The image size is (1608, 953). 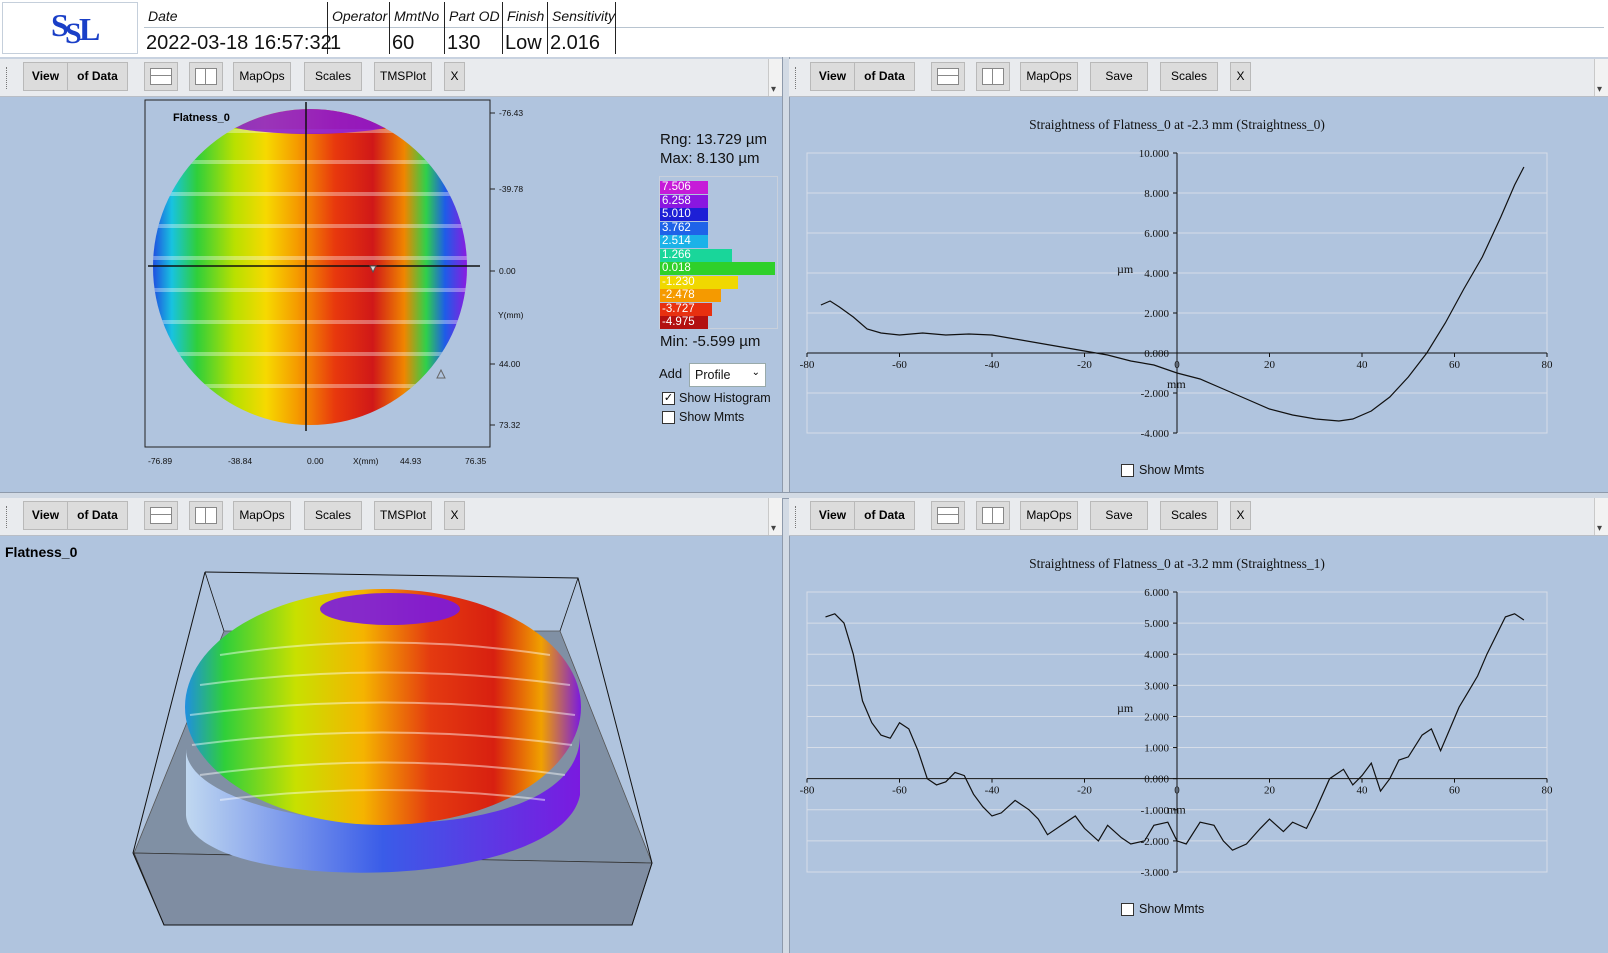 What do you see at coordinates (1156, 234) in the screenshot?
I see `y-tick-label: 6.000` at bounding box center [1156, 234].